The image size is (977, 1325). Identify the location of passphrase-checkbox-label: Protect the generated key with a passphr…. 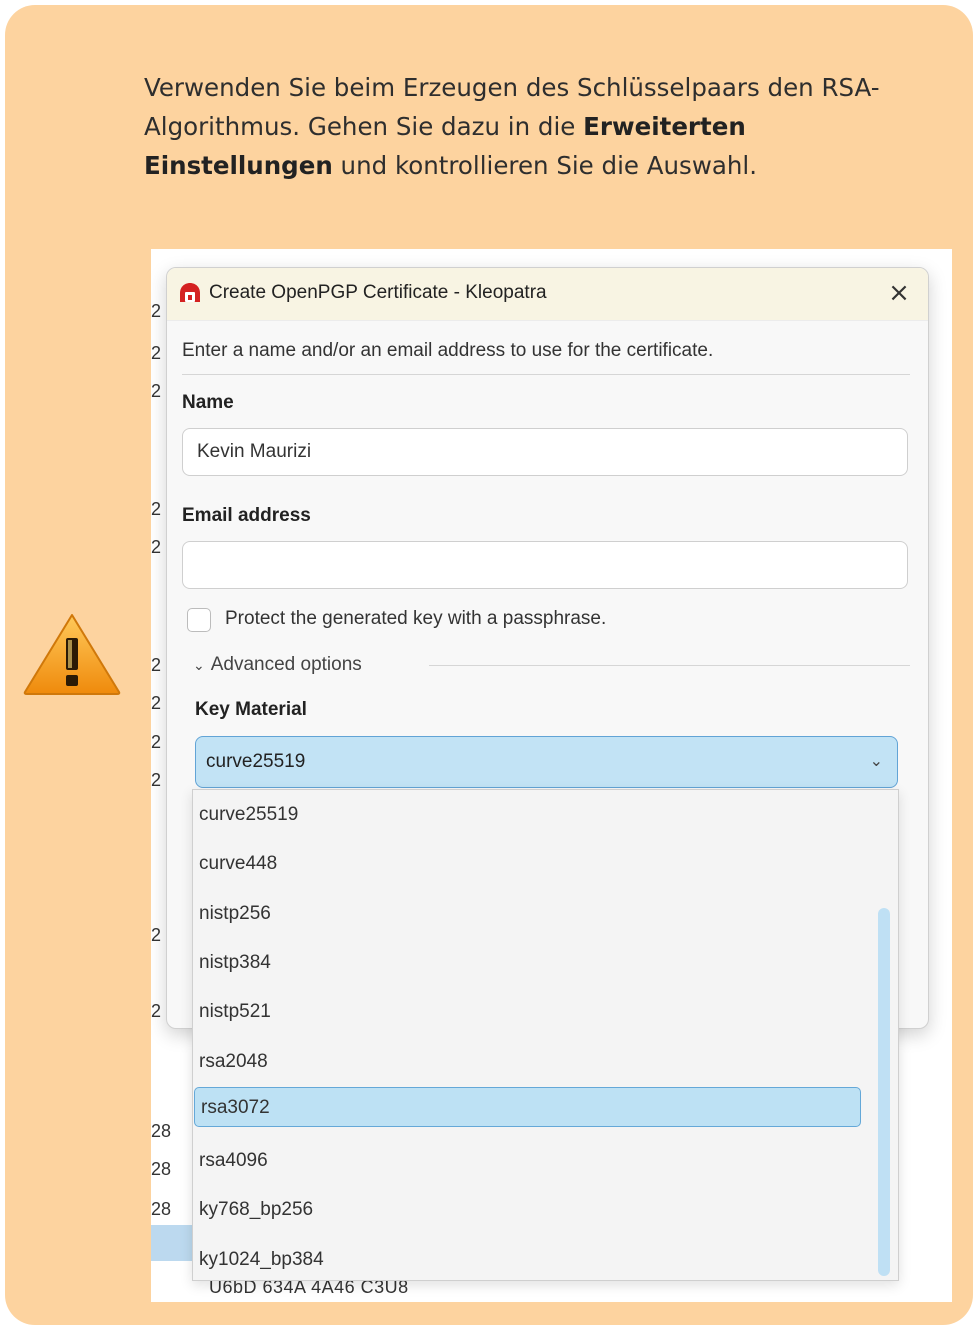
(415, 619).